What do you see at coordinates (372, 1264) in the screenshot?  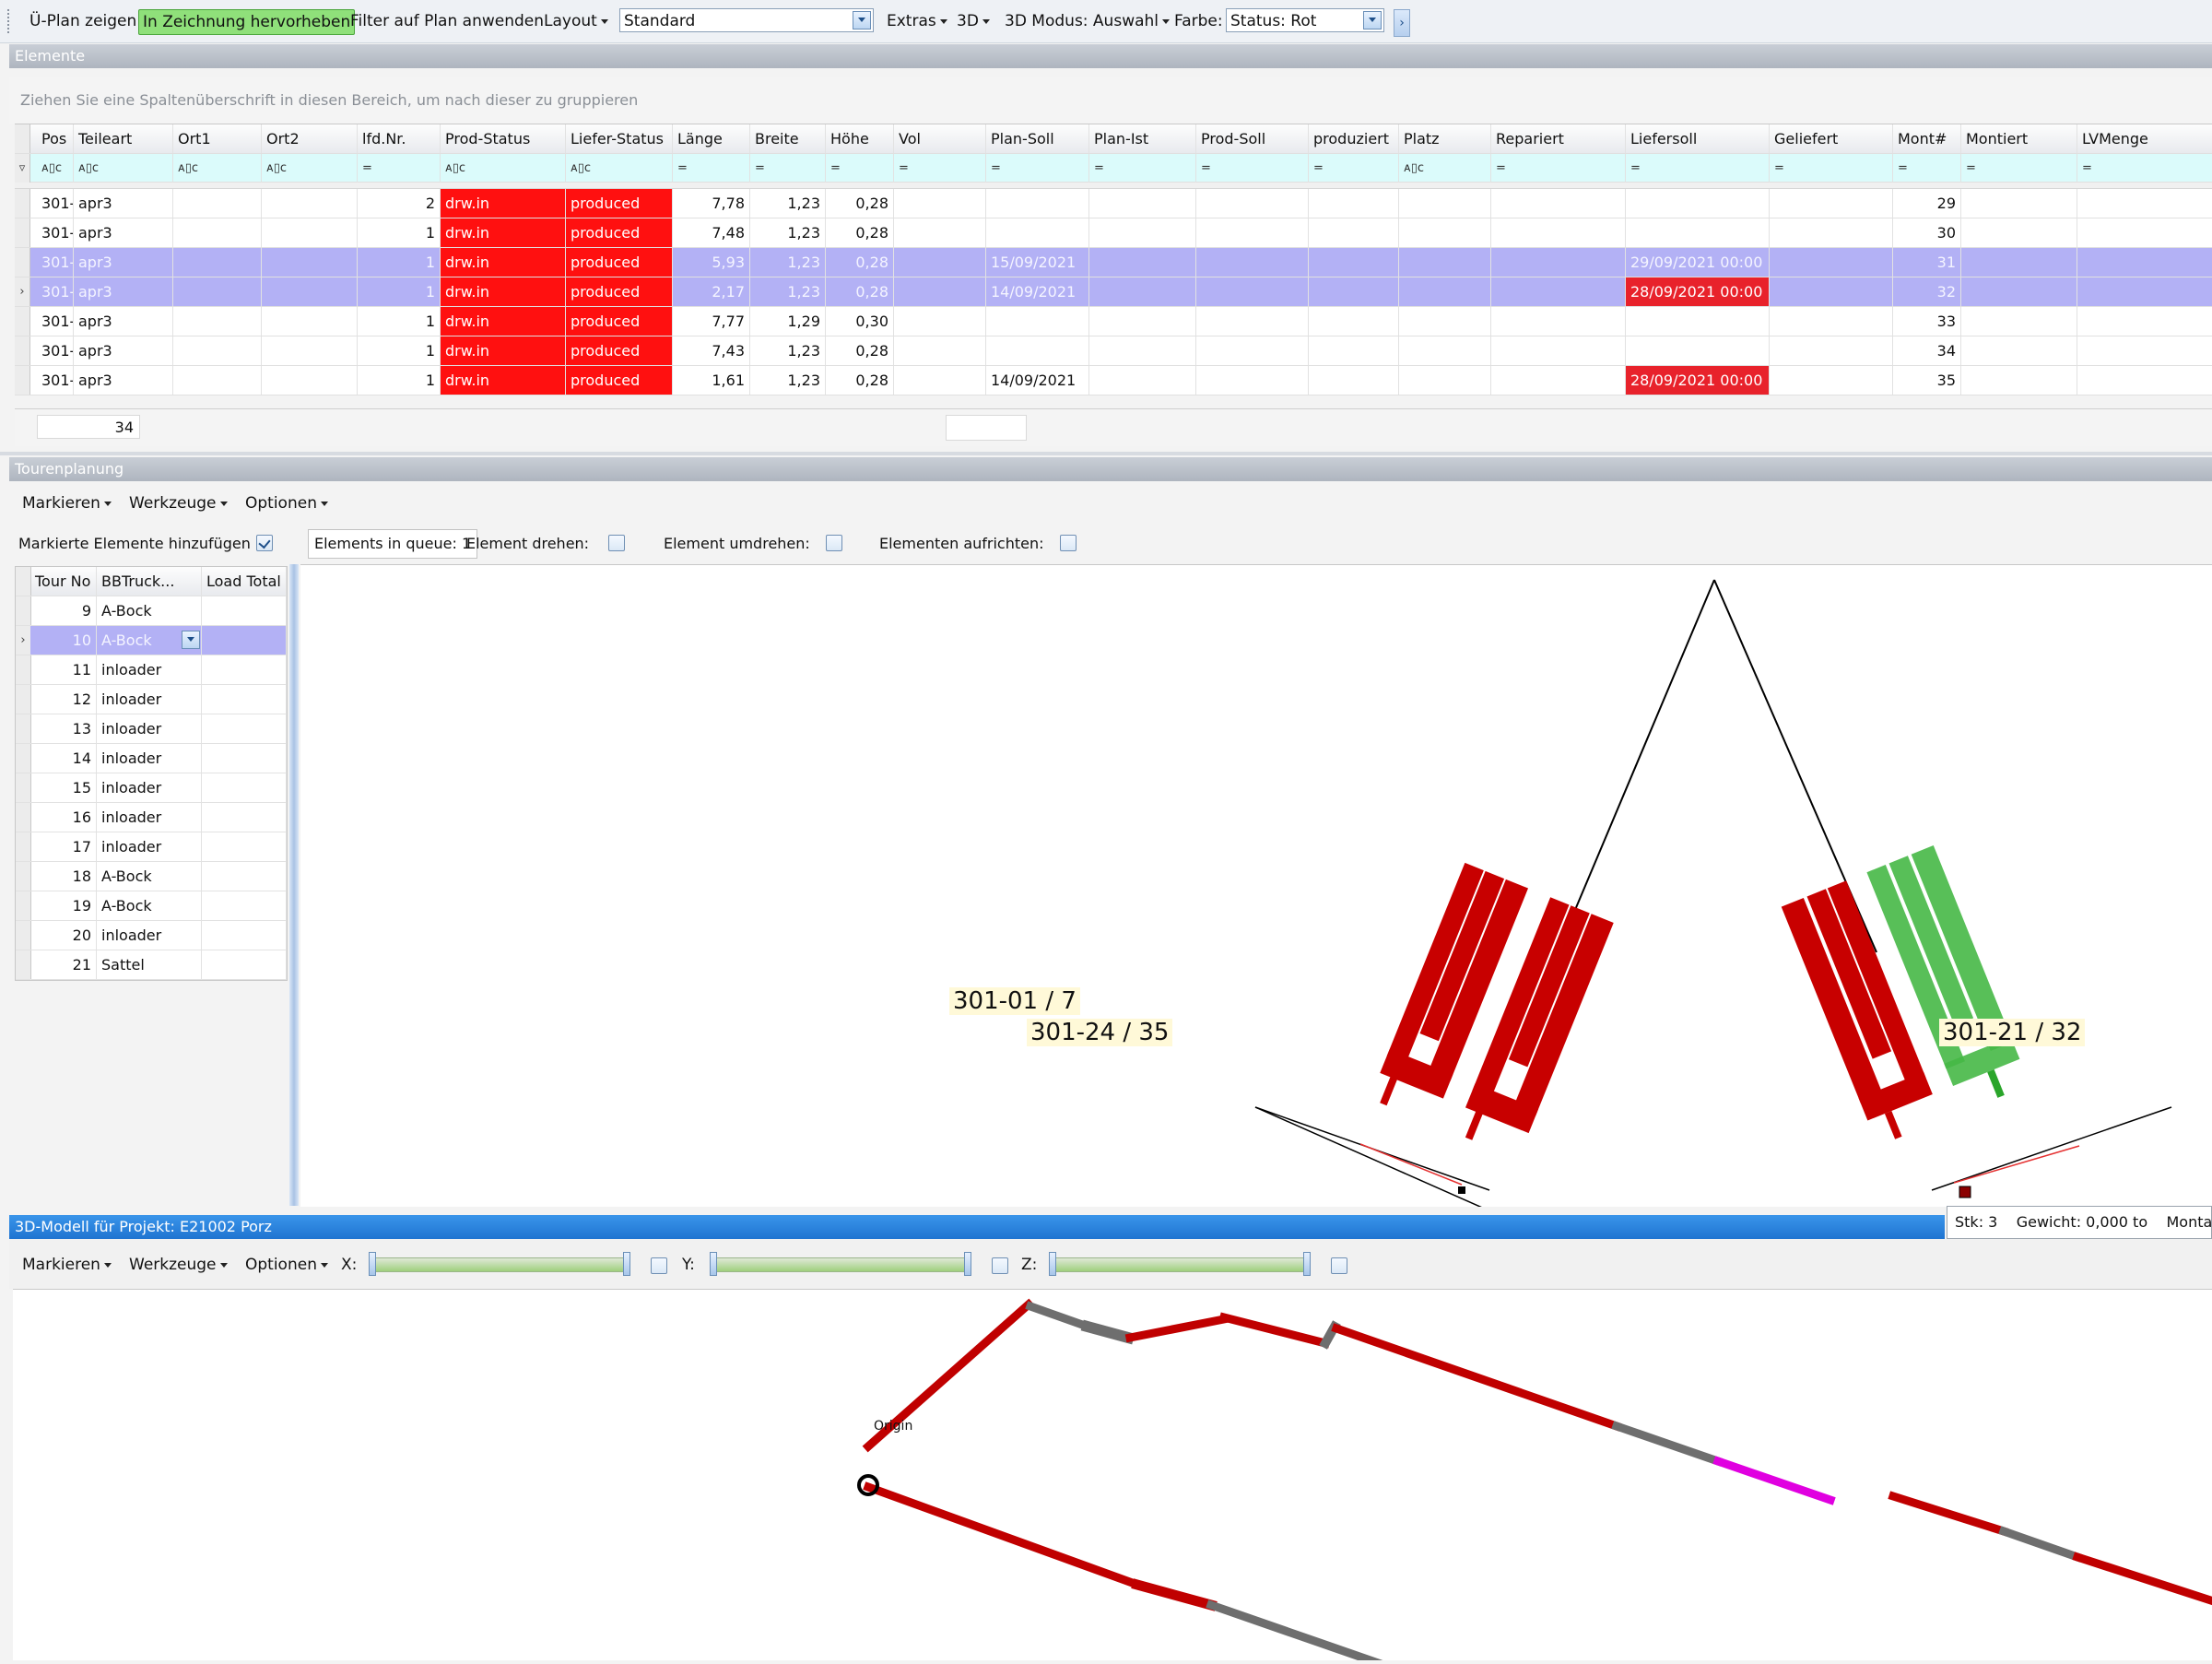 I see `x-slider-min-handle` at bounding box center [372, 1264].